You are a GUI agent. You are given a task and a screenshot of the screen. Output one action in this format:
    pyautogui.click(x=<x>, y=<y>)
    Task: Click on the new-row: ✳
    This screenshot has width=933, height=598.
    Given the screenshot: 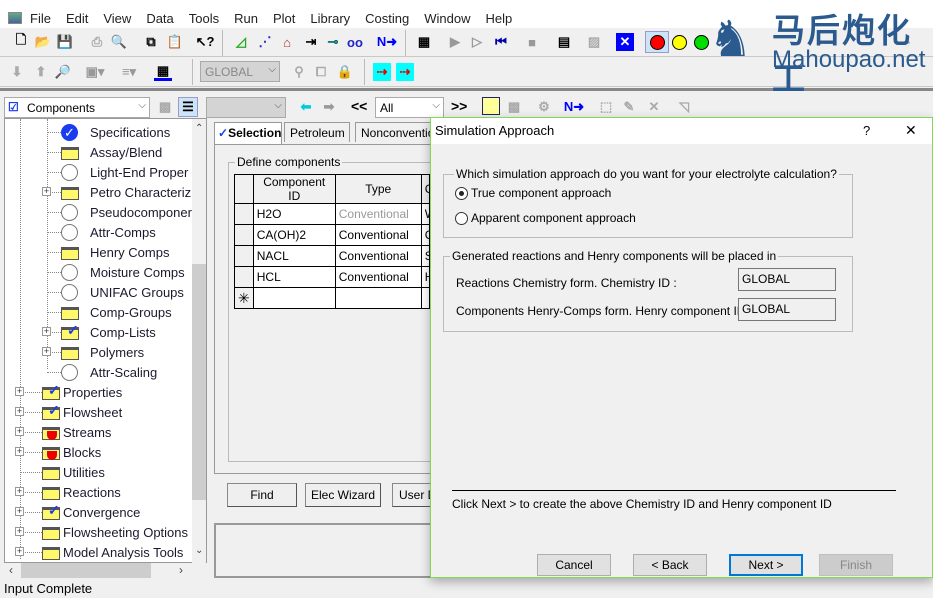 What is the action you would take?
    pyautogui.click(x=332, y=298)
    